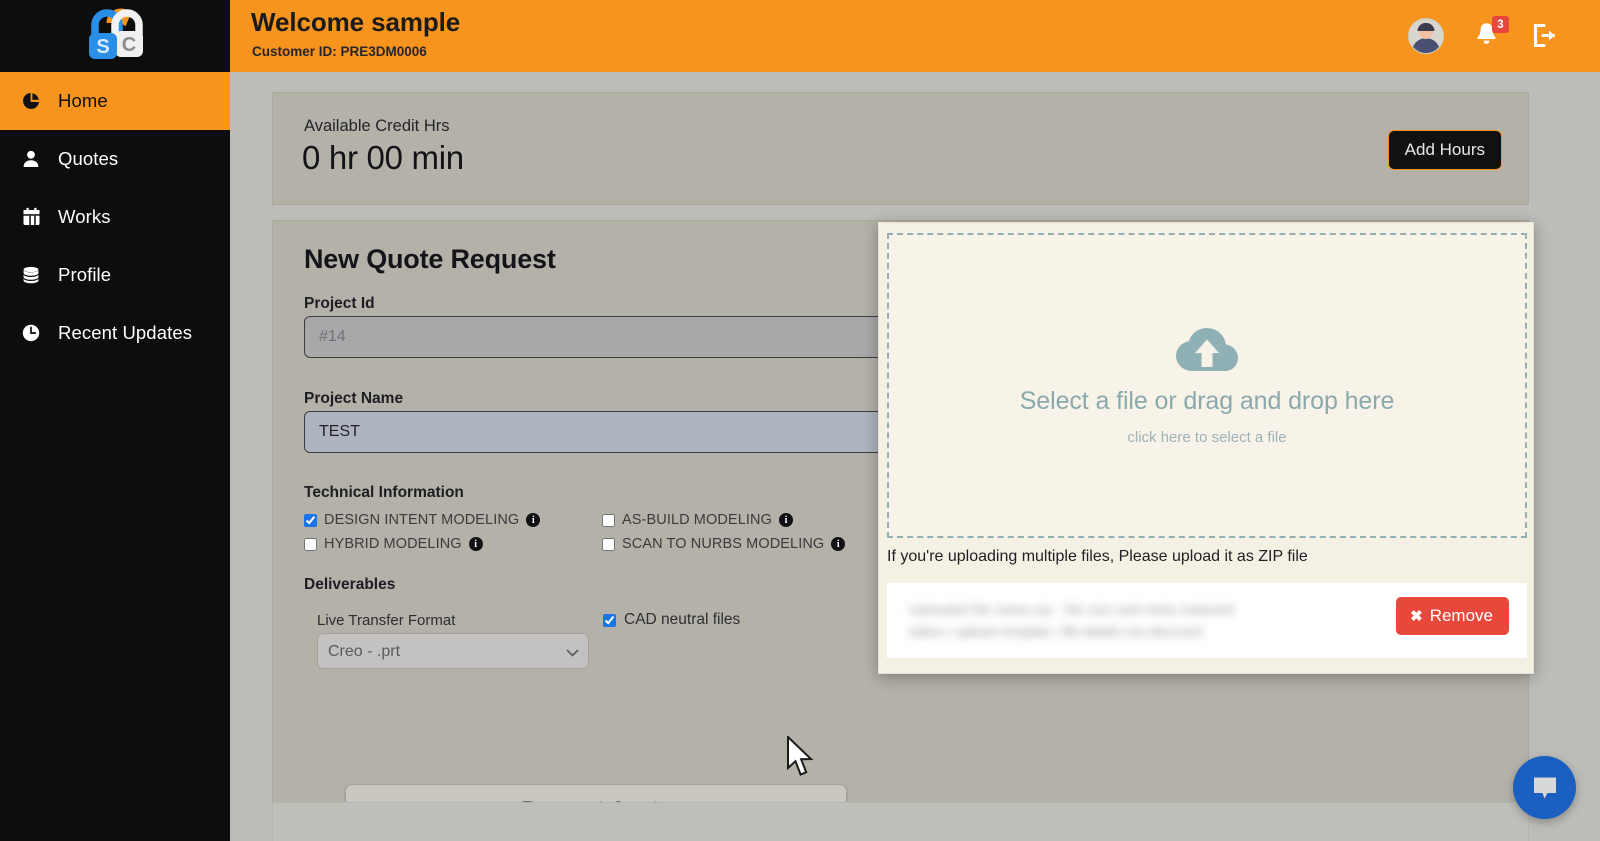 Image resolution: width=1600 pixels, height=841 pixels. I want to click on dropzone-subtitle: click here to select a file, so click(1207, 437).